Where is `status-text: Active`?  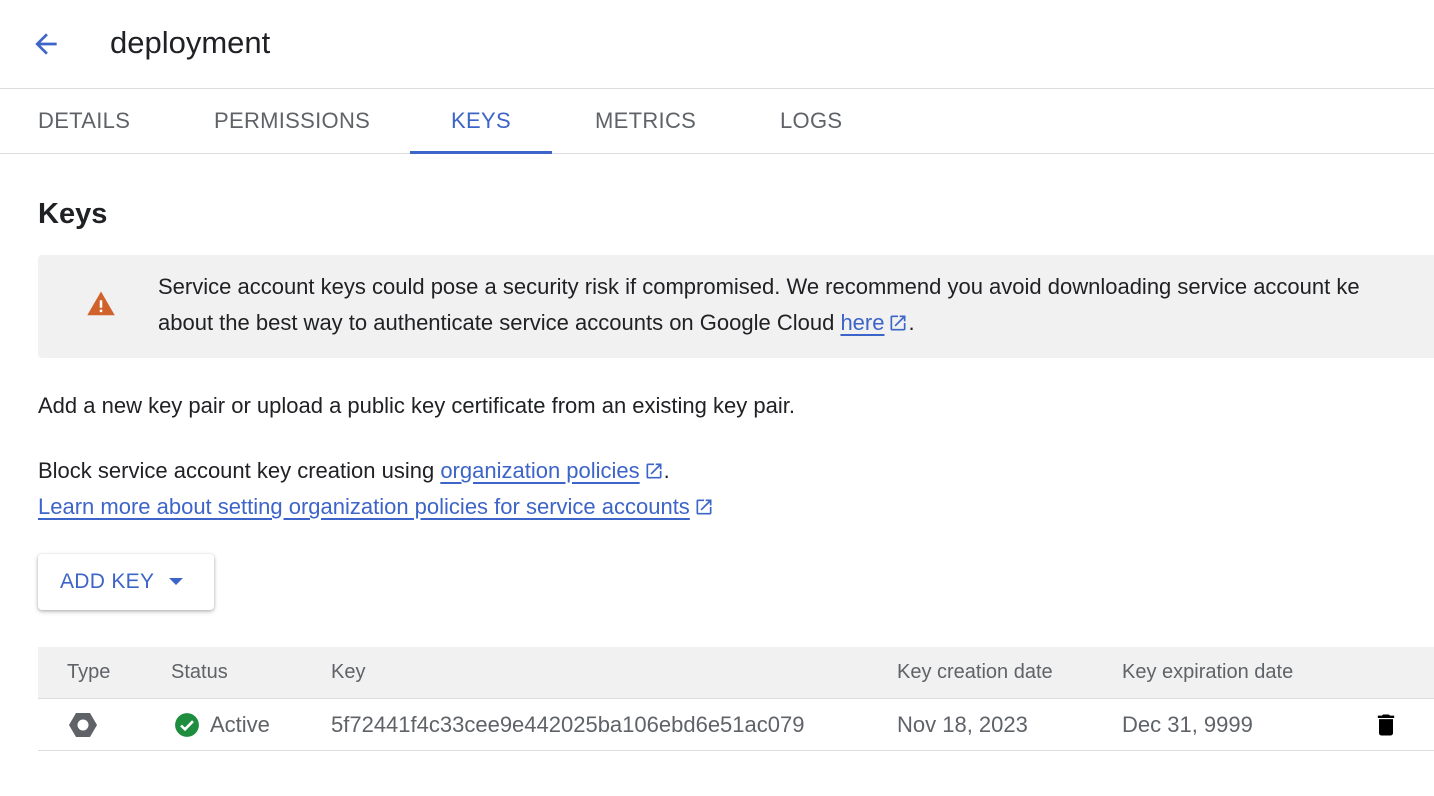
status-text: Active is located at coordinates (240, 724).